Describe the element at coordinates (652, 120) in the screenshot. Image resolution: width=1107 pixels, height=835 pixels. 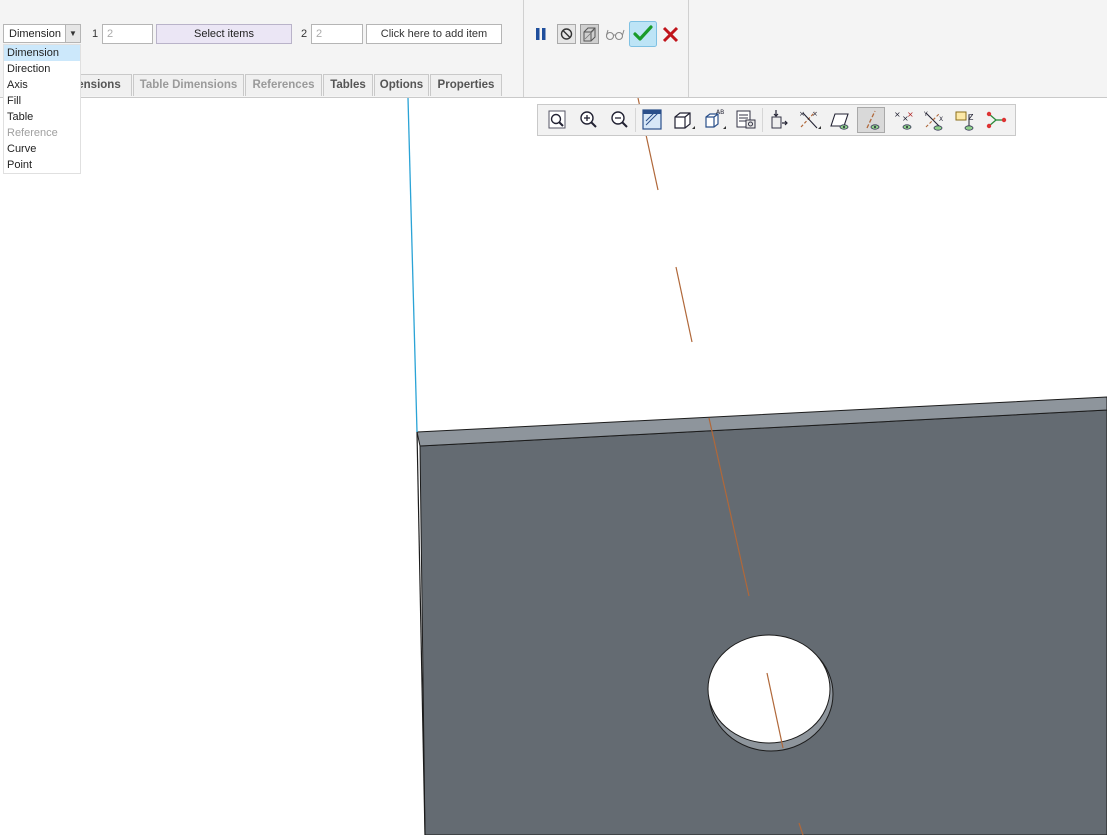
I see `repaint-icon` at that location.